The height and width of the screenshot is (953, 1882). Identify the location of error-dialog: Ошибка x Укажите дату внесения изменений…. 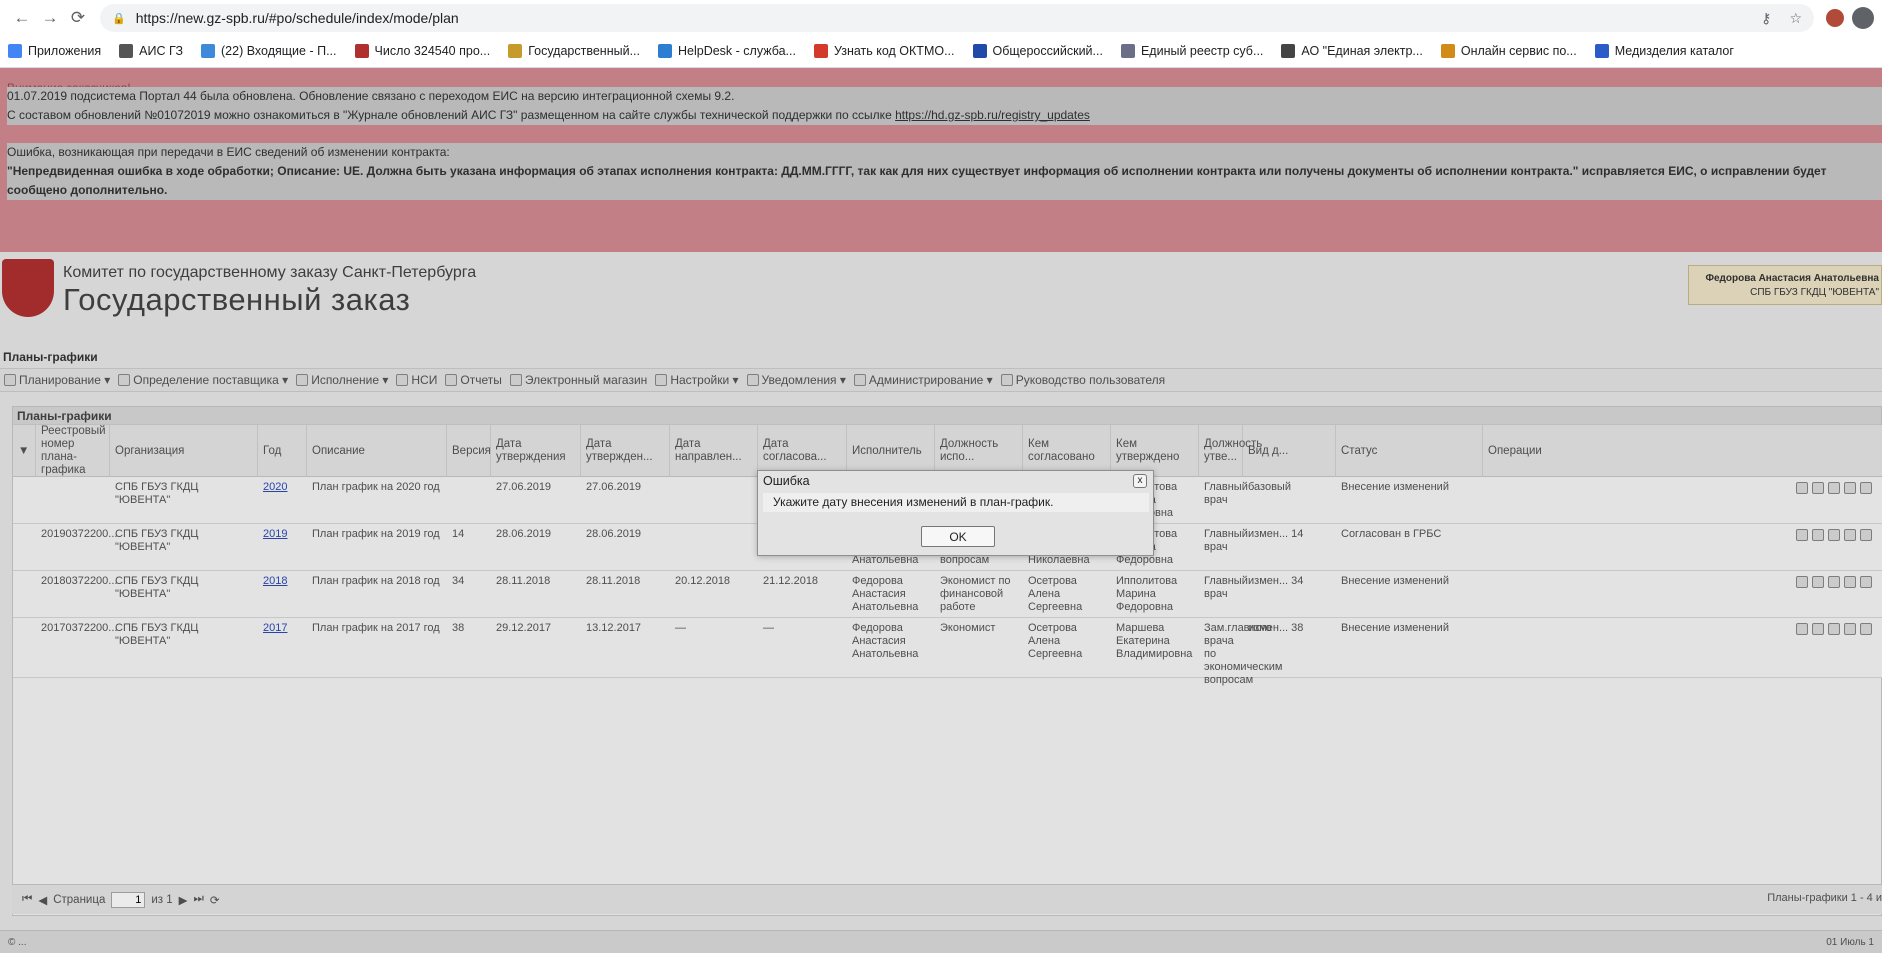
(955, 513).